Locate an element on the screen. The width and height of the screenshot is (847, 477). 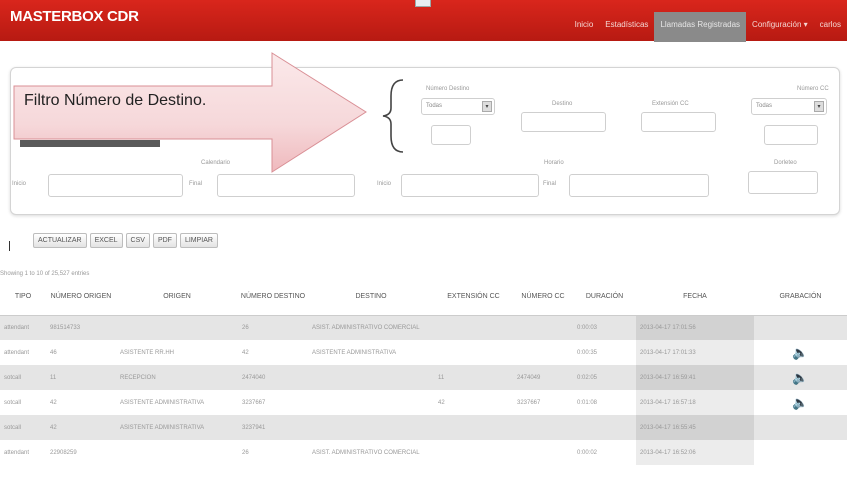
cell-numero-destino: 2474040 is located at coordinates (273, 377).